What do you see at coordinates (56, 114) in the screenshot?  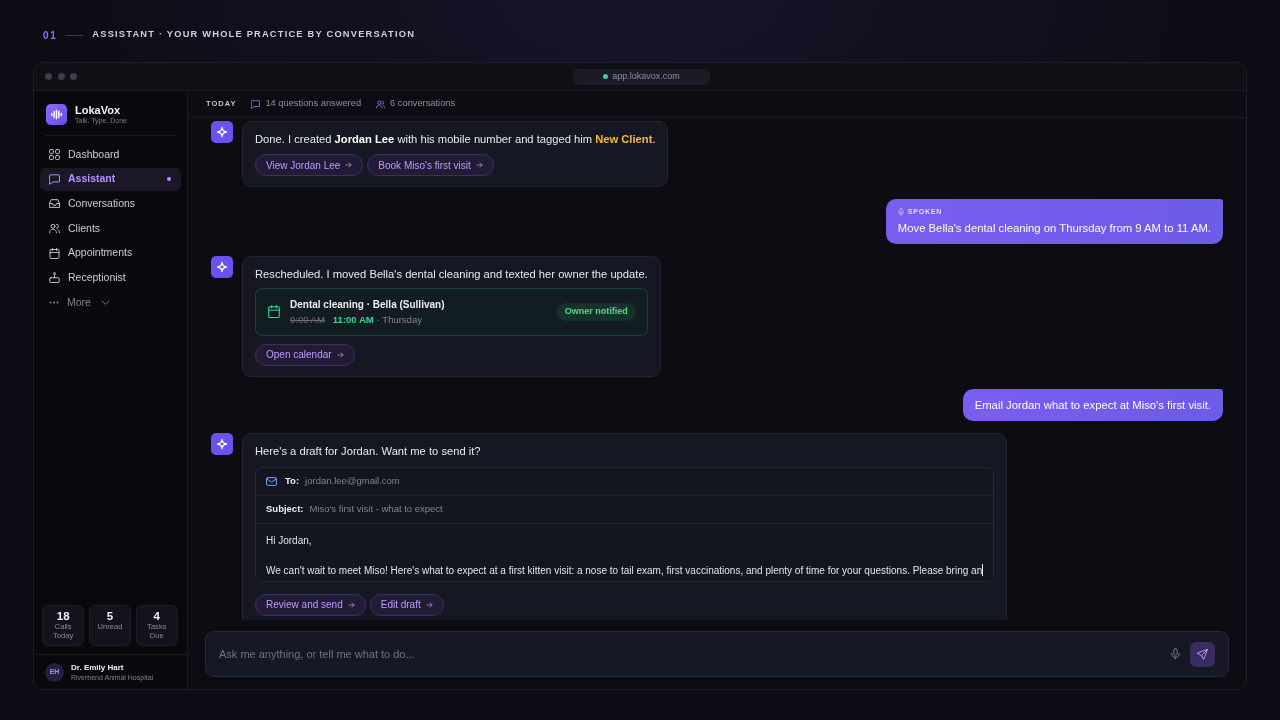 I see `waveform-logo-icon` at bounding box center [56, 114].